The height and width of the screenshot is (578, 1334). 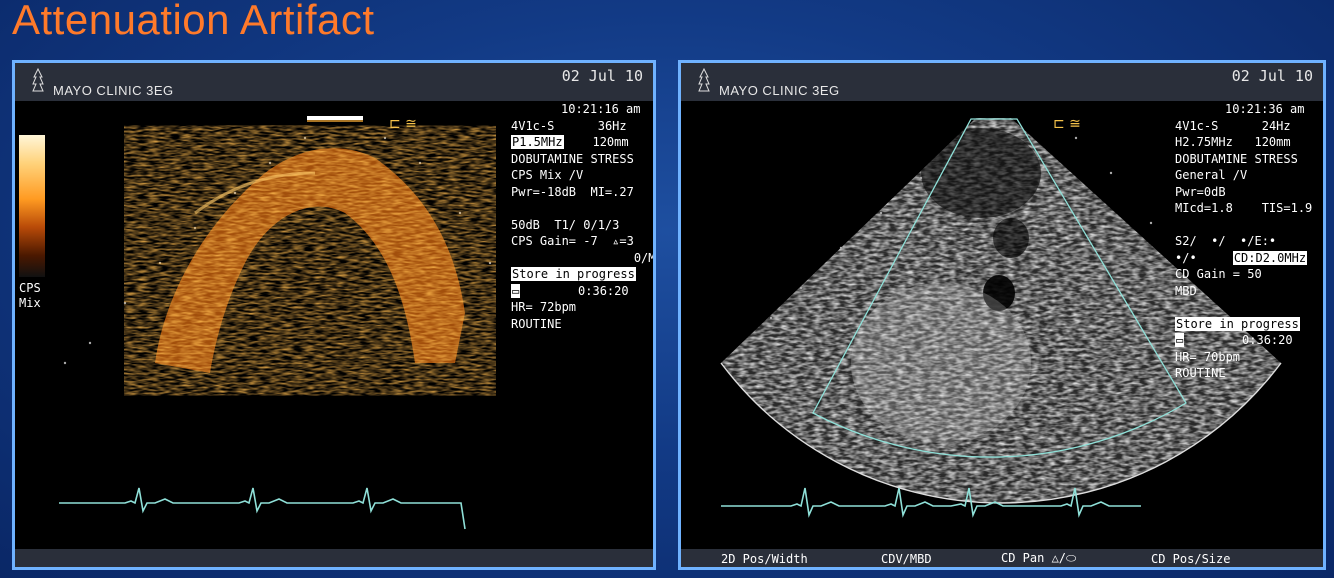 What do you see at coordinates (565, 224) in the screenshot?
I see `dynamic-range: 50dB T1/ 0/1/3` at bounding box center [565, 224].